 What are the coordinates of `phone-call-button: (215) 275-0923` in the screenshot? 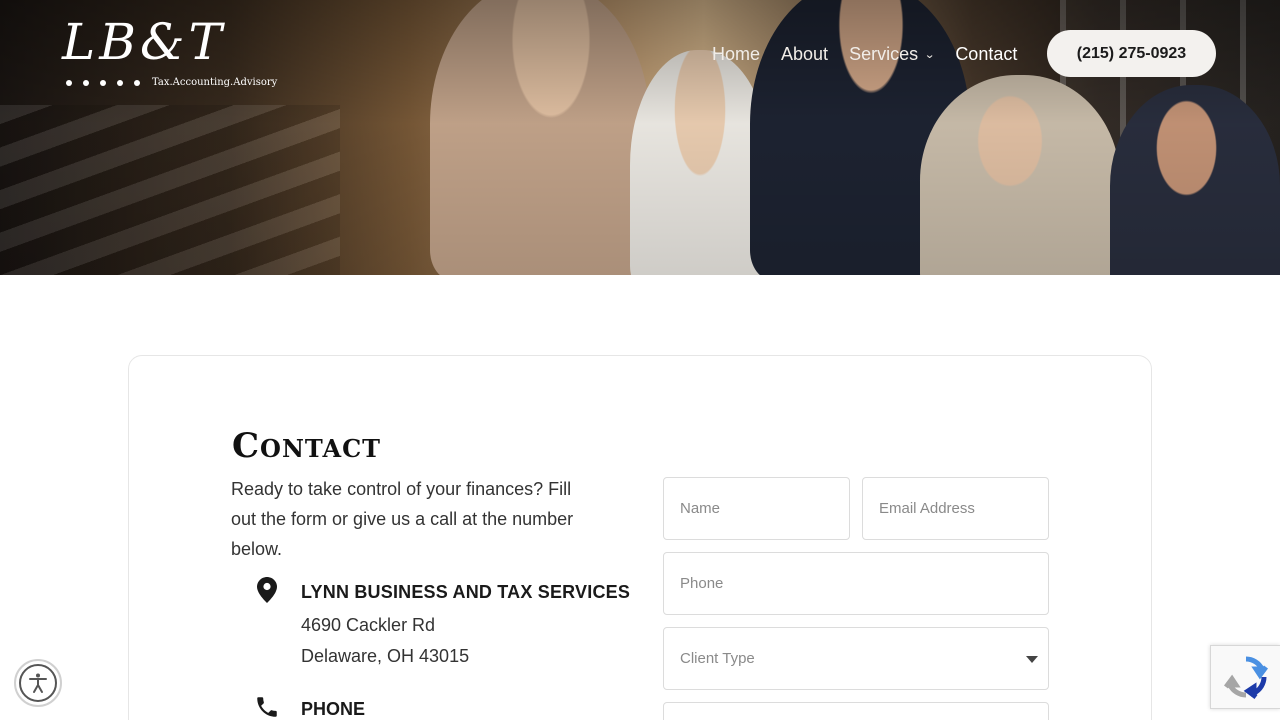 It's located at (1131, 53).